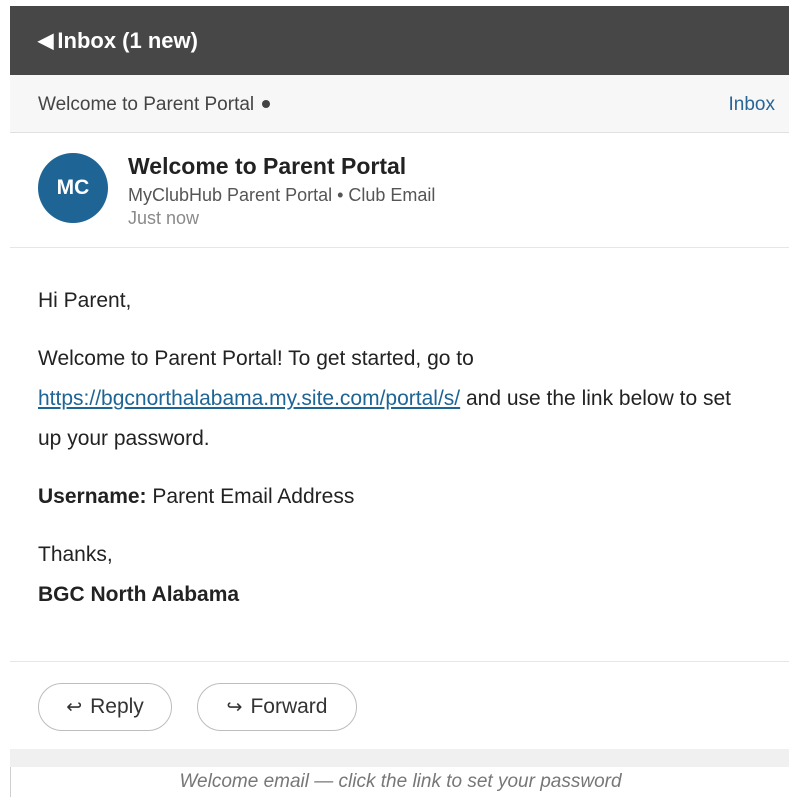 This screenshot has height=797, width=789. What do you see at coordinates (146, 104) in the screenshot?
I see `subject-text: Welcome to Parent Portal` at bounding box center [146, 104].